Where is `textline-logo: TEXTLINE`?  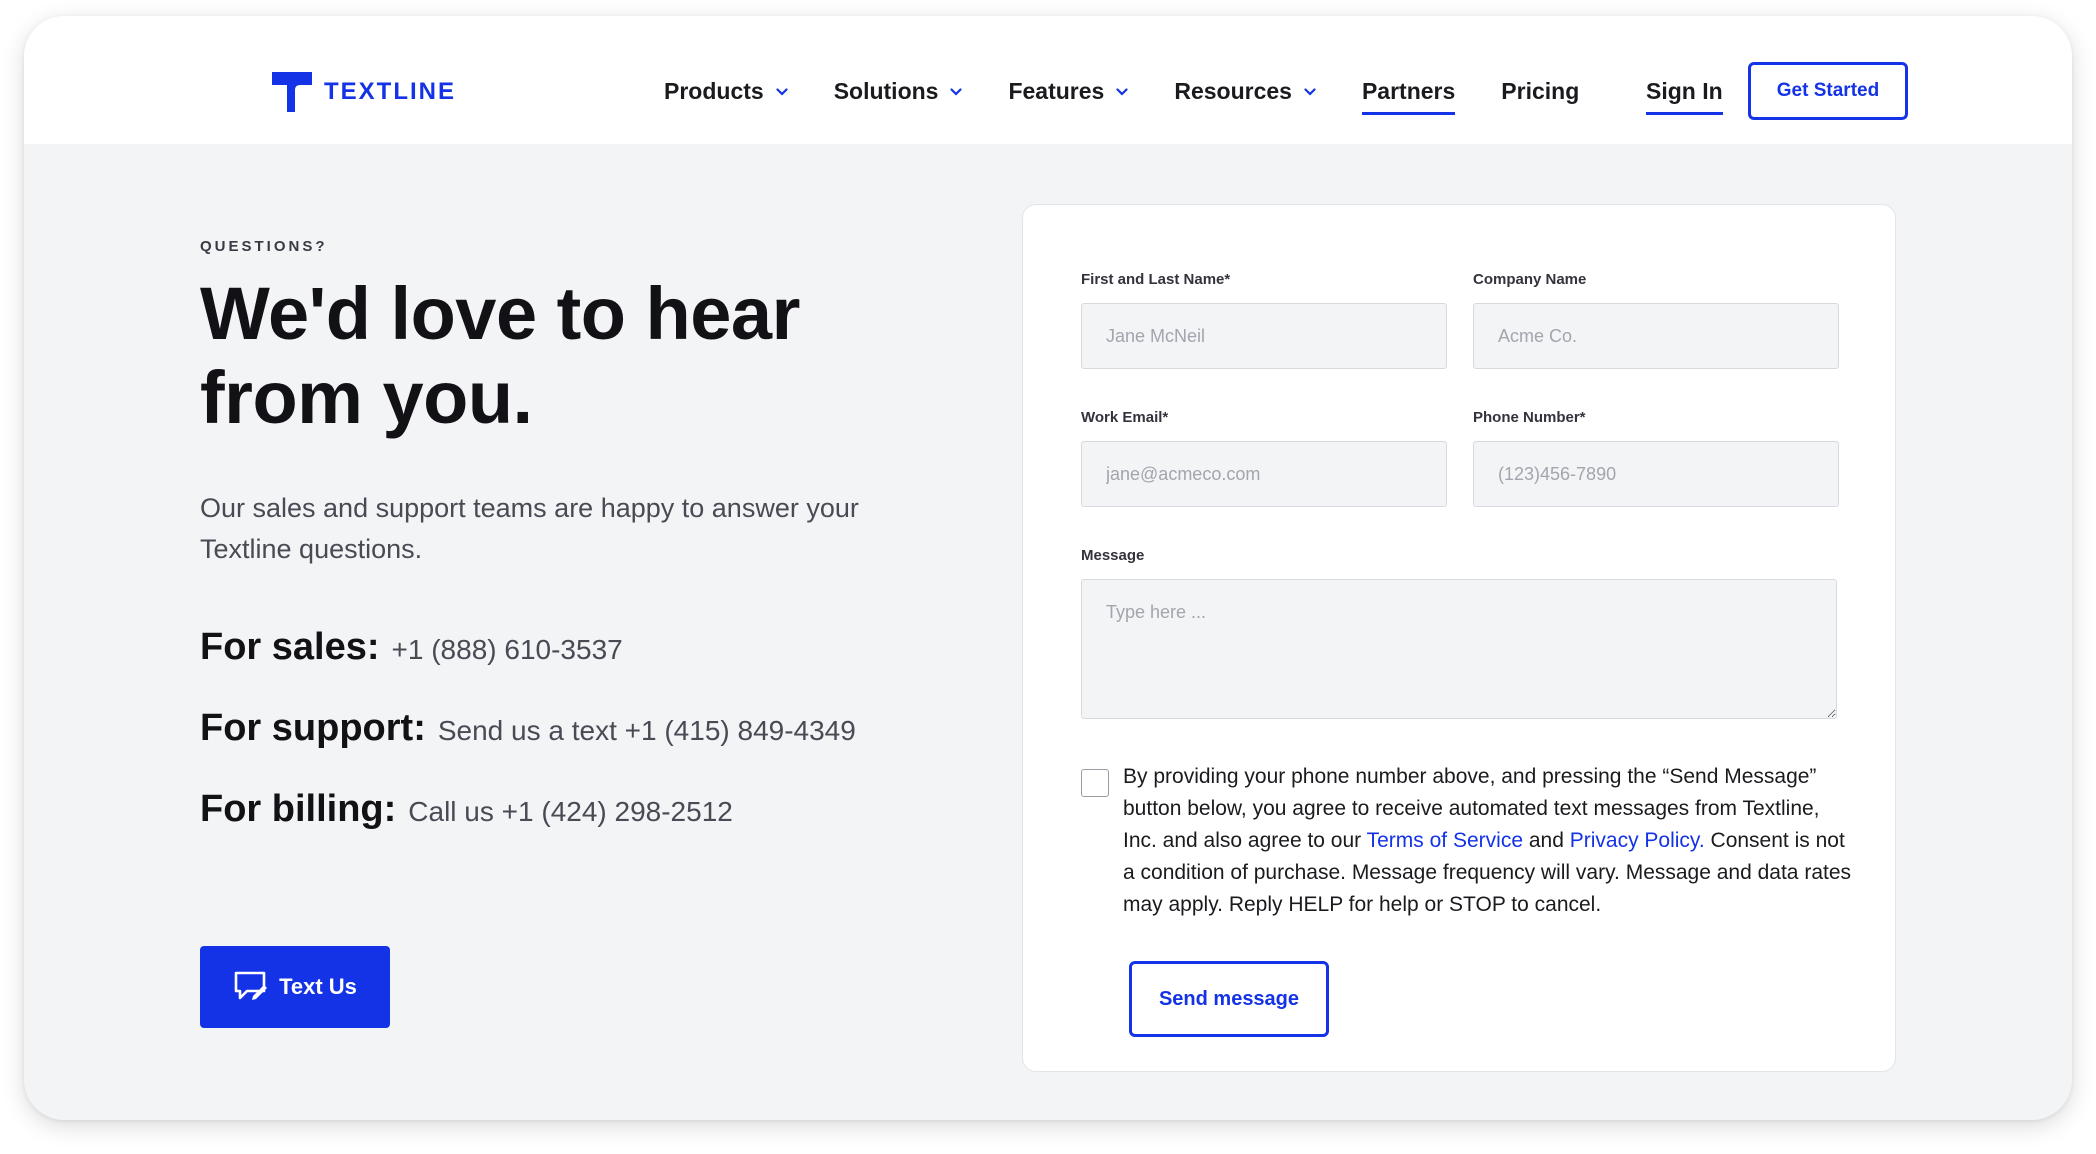 textline-logo: TEXTLINE is located at coordinates (364, 92).